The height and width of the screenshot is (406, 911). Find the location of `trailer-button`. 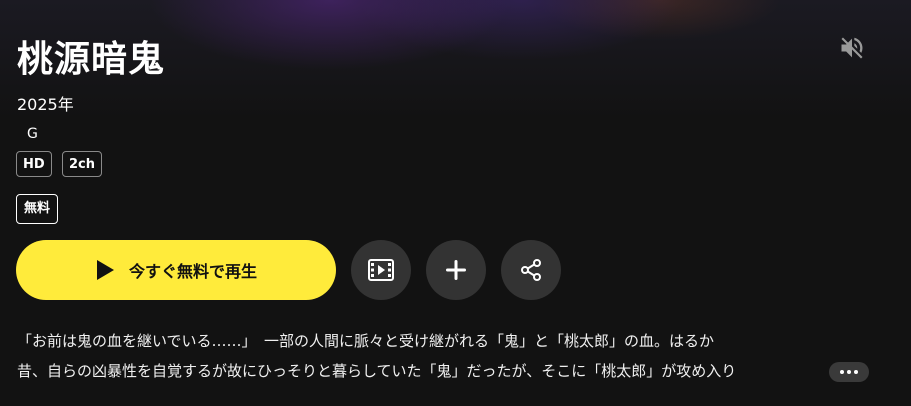

trailer-button is located at coordinates (381, 270).